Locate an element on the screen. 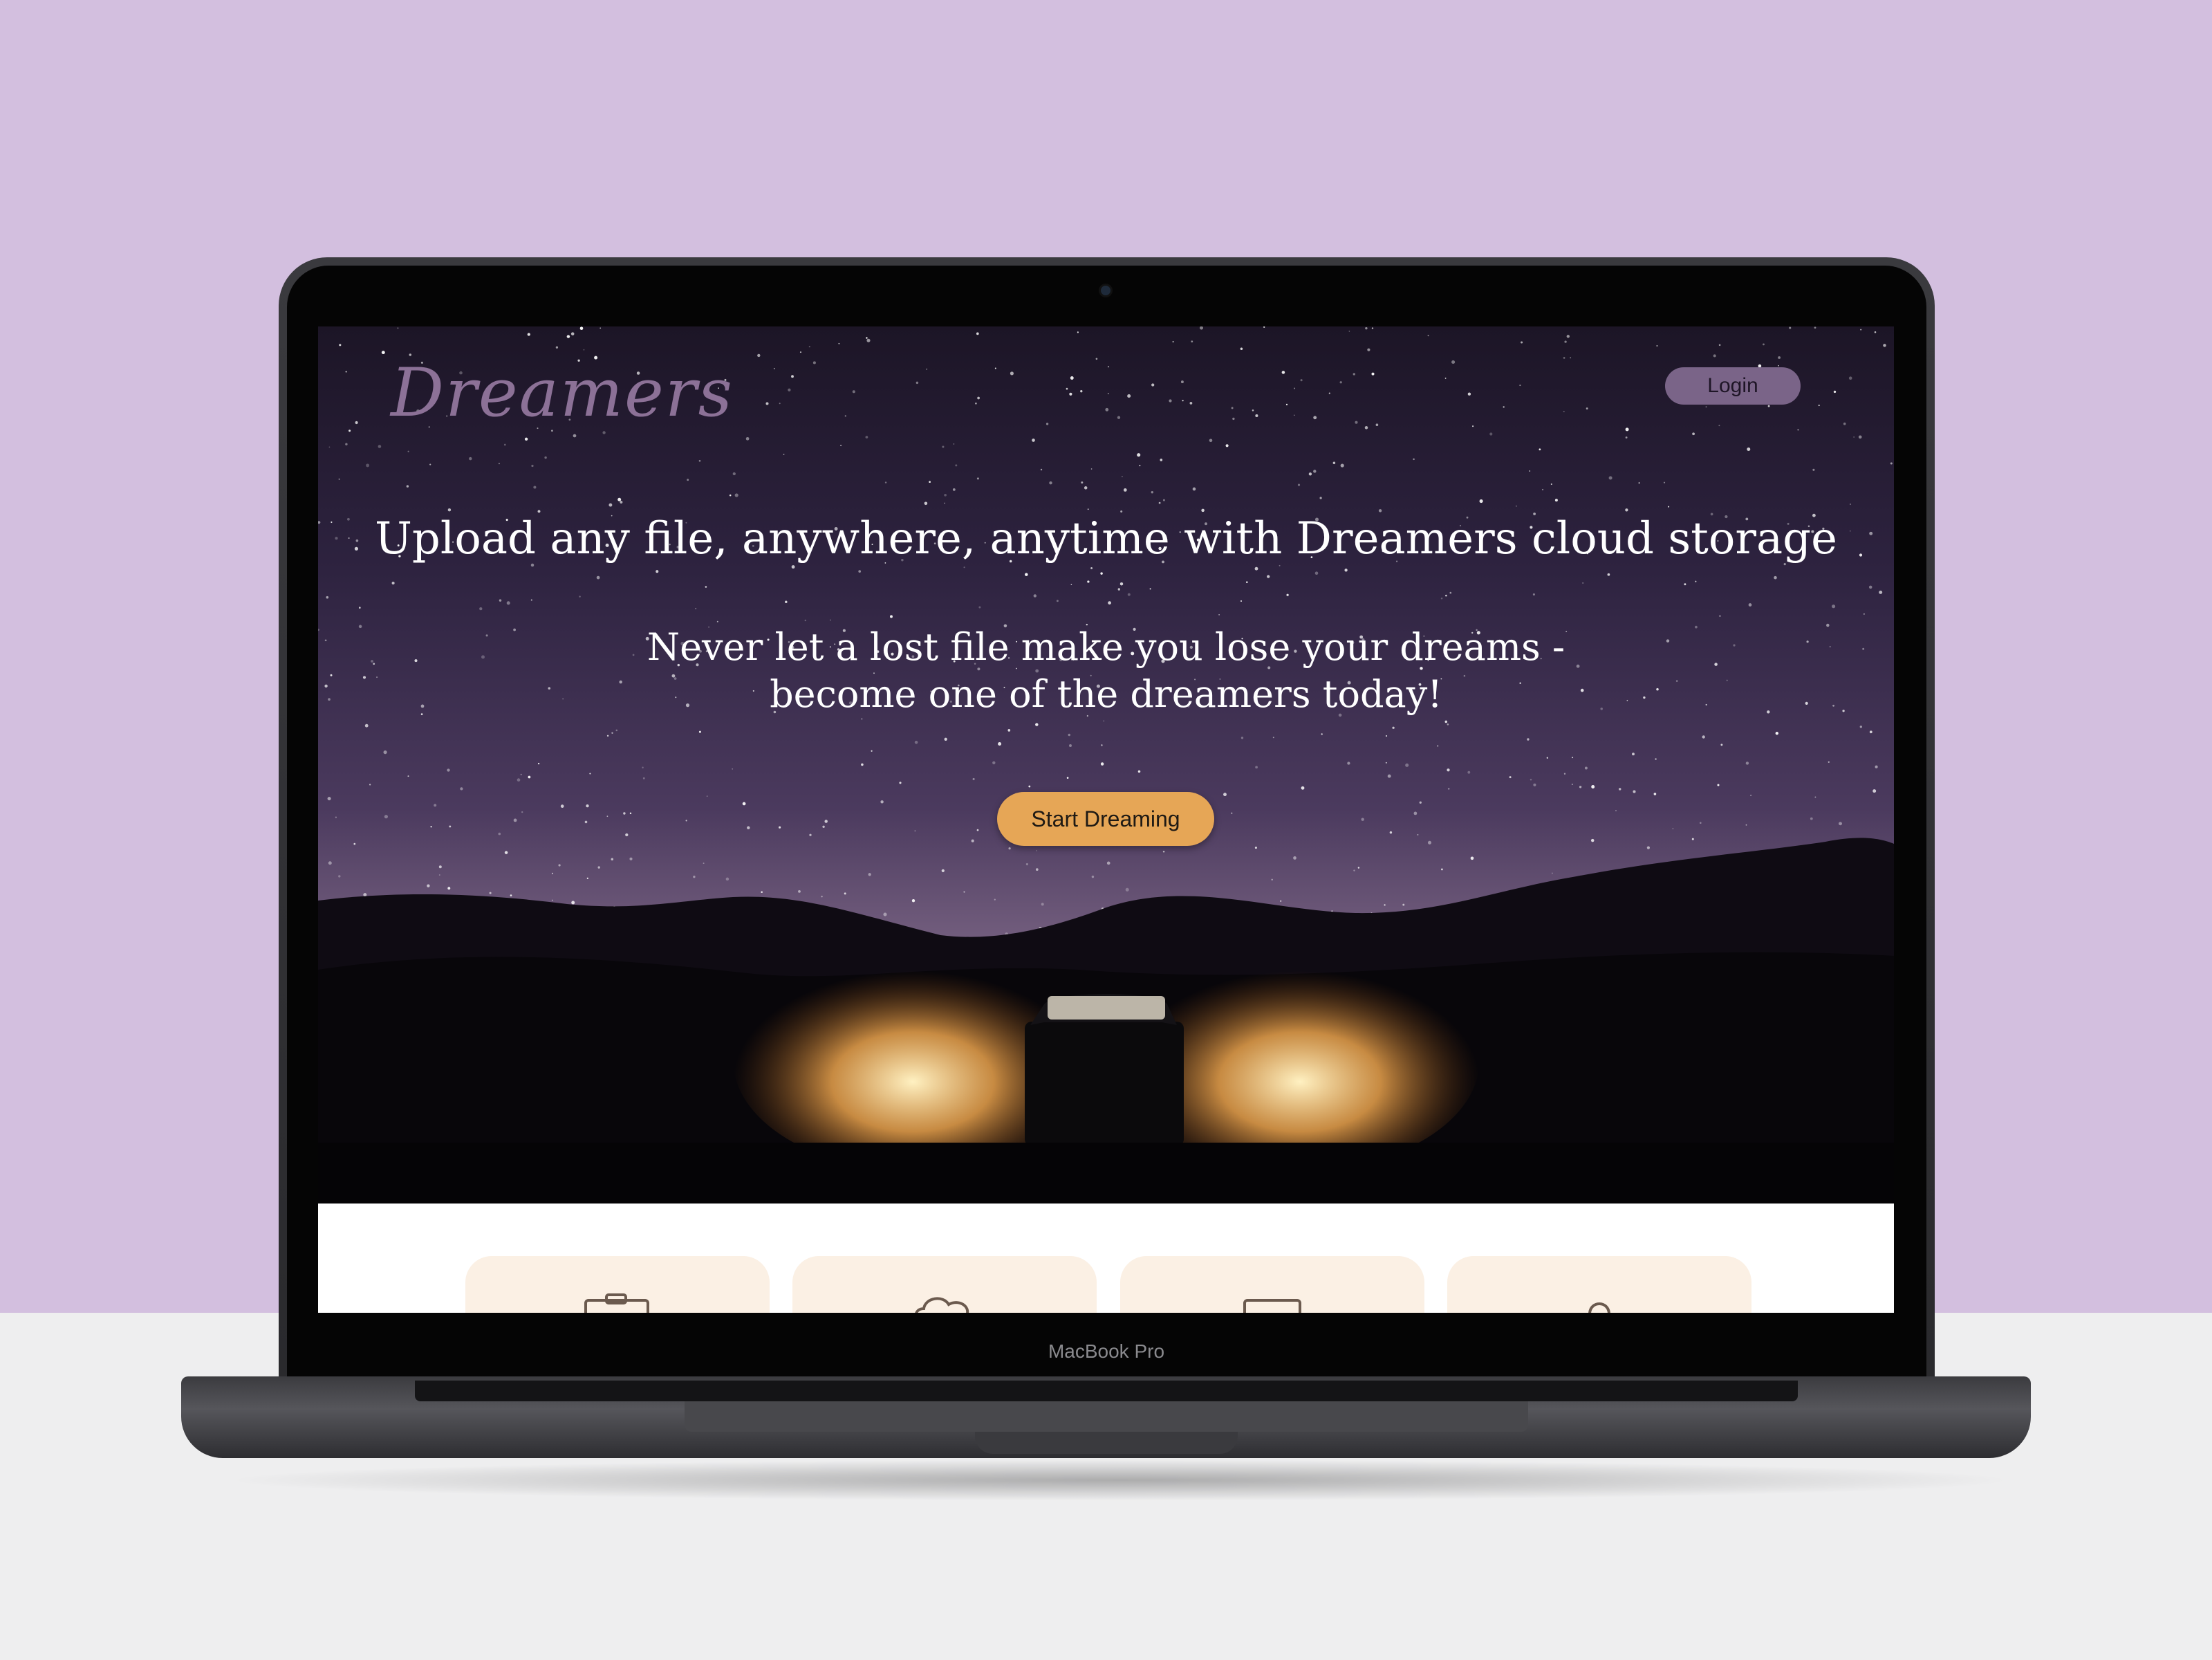 This screenshot has width=2212, height=1660. site-logo: Dreamers is located at coordinates (562, 393).